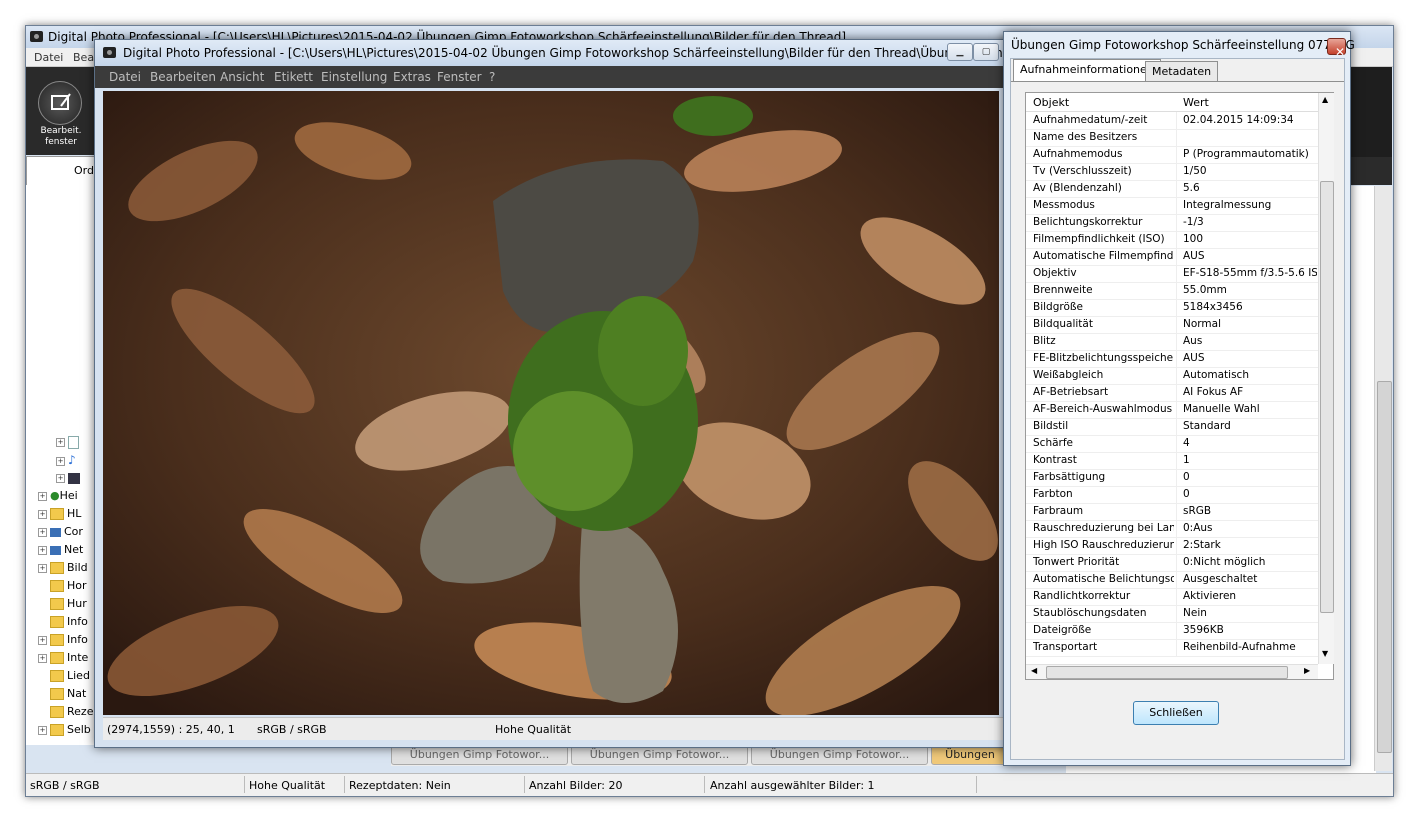 The width and height of the screenshot is (1418, 820). Describe the element at coordinates (1172, 597) in the screenshot. I see `table-row: Randlichtkorrektur Aktivieren` at that location.